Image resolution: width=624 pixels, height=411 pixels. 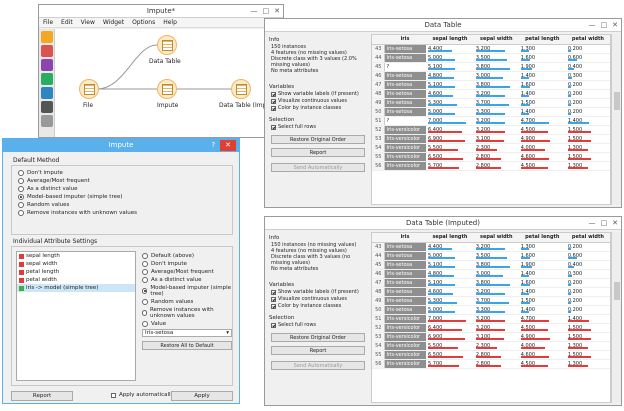 I want to click on value-cell: 3.000, so click(x=496, y=274).